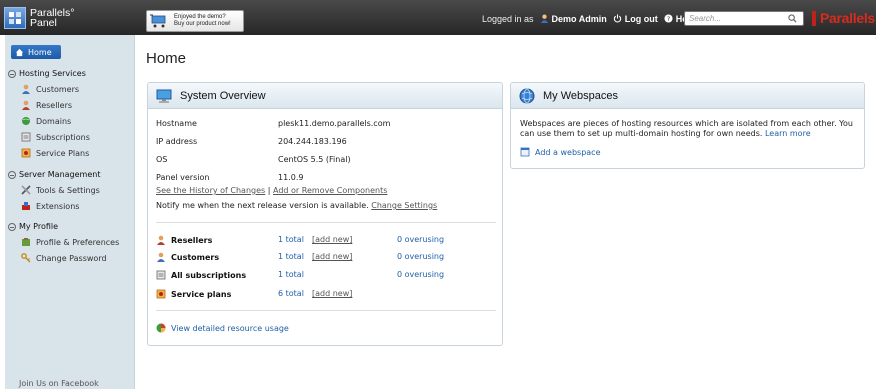  I want to click on home-button: Home, so click(36, 52).